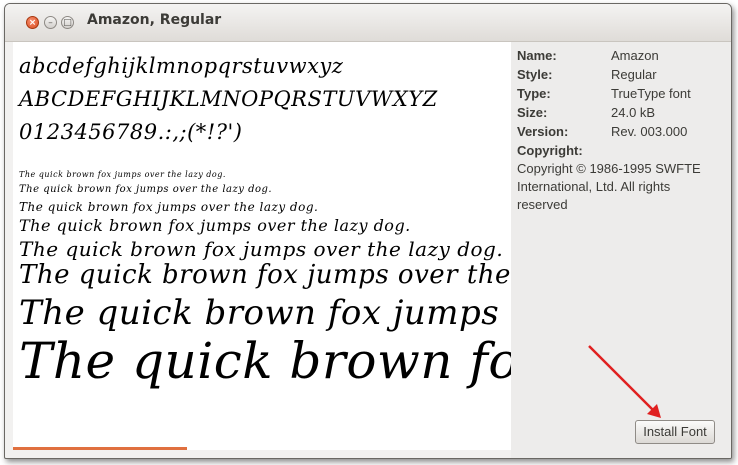  I want to click on style-label: Style:, so click(535, 74).